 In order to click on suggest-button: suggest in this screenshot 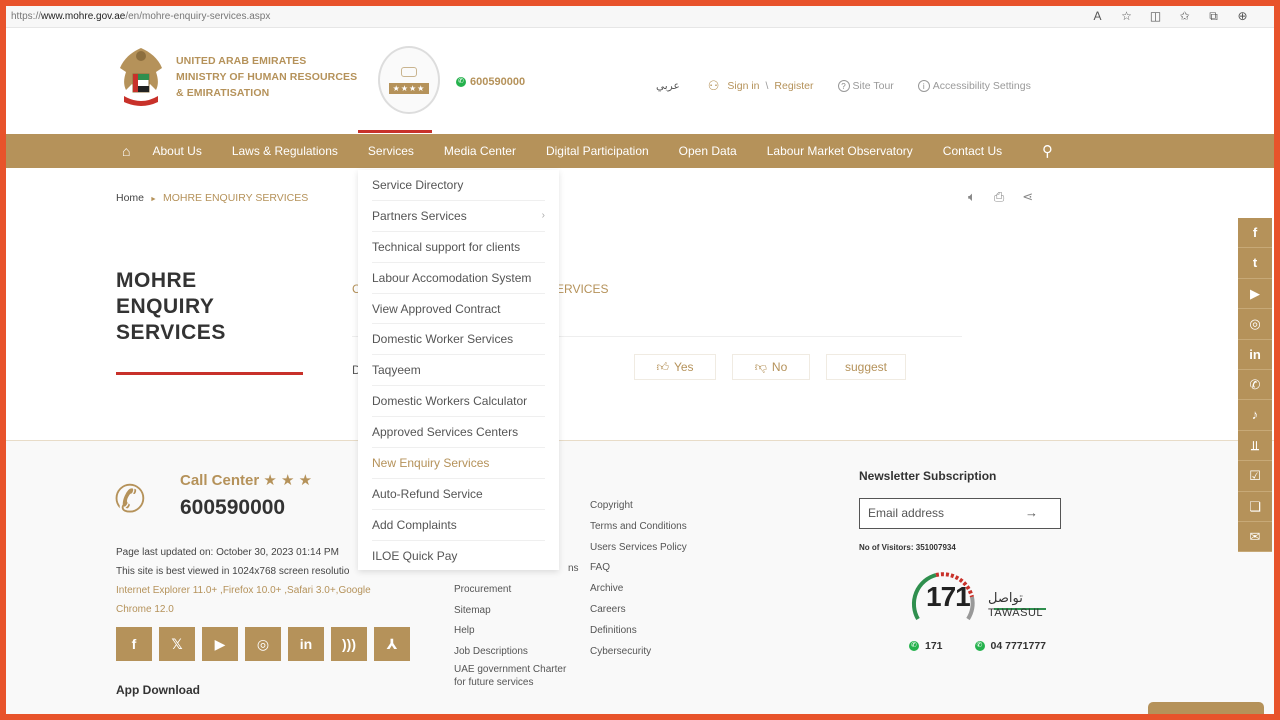, I will do `click(866, 367)`.